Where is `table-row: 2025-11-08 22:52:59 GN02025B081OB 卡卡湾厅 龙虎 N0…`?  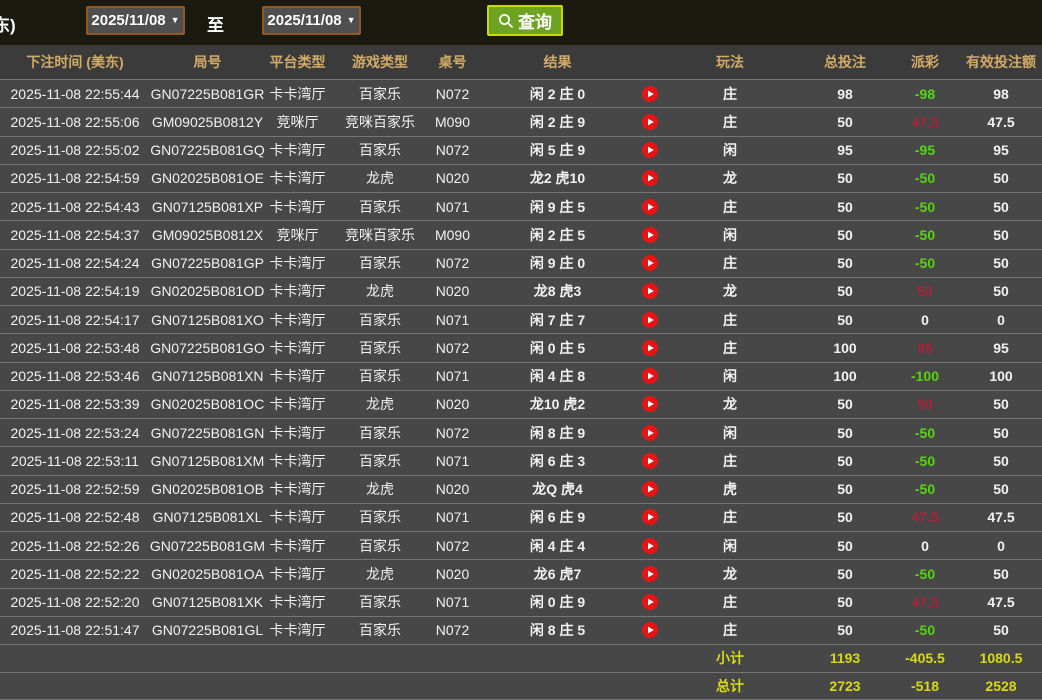 table-row: 2025-11-08 22:52:59 GN02025B081OB 卡卡湾厅 龙虎 N0… is located at coordinates (521, 489).